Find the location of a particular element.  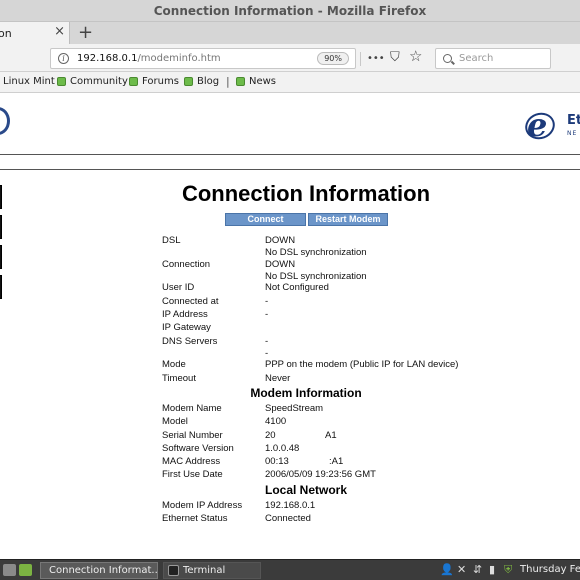

bookmark-news: News is located at coordinates (256, 81).